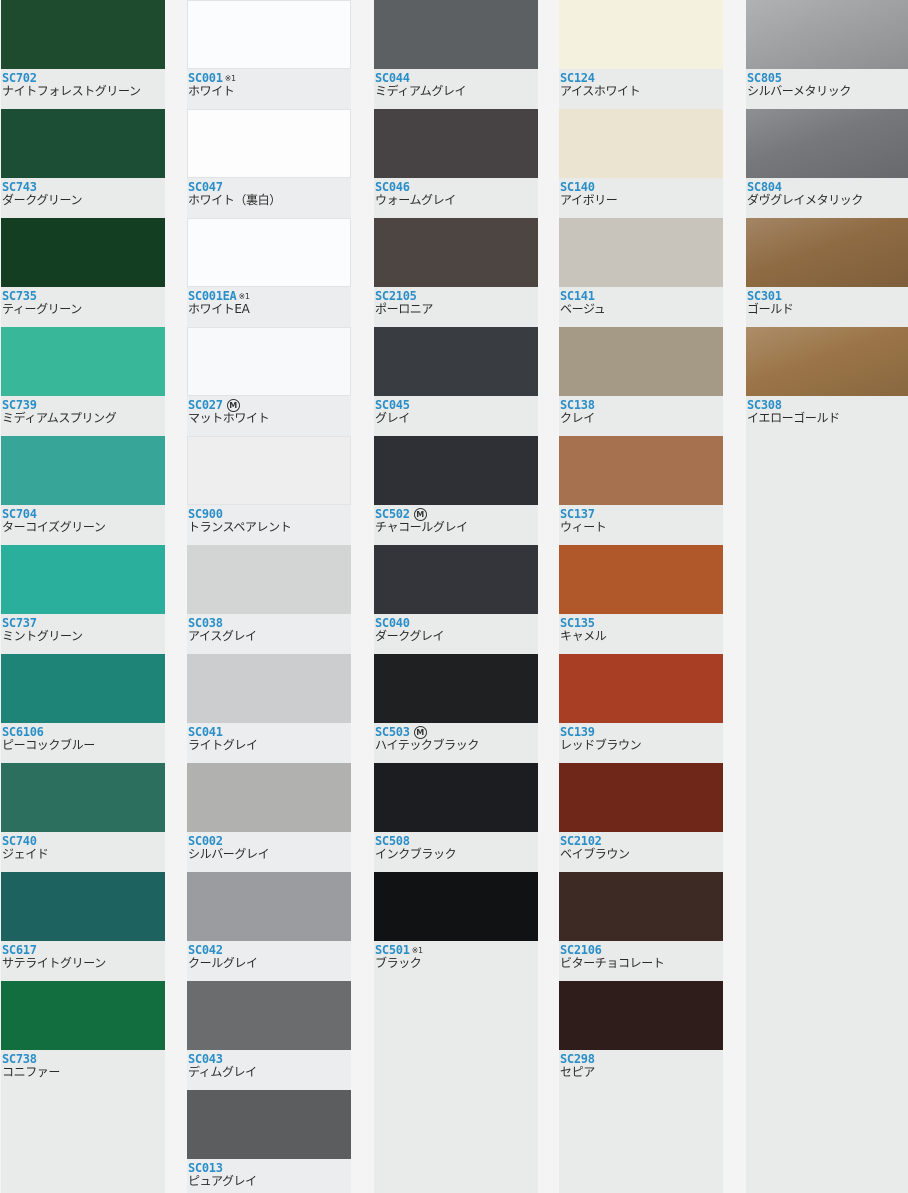 The height and width of the screenshot is (1193, 908). I want to click on color-swatch-sc704, so click(83, 470).